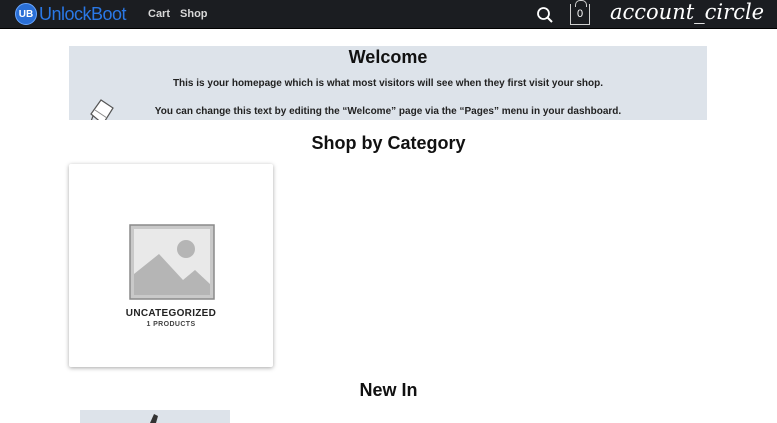  Describe the element at coordinates (26, 14) in the screenshot. I see `logo-badge: UB` at that location.